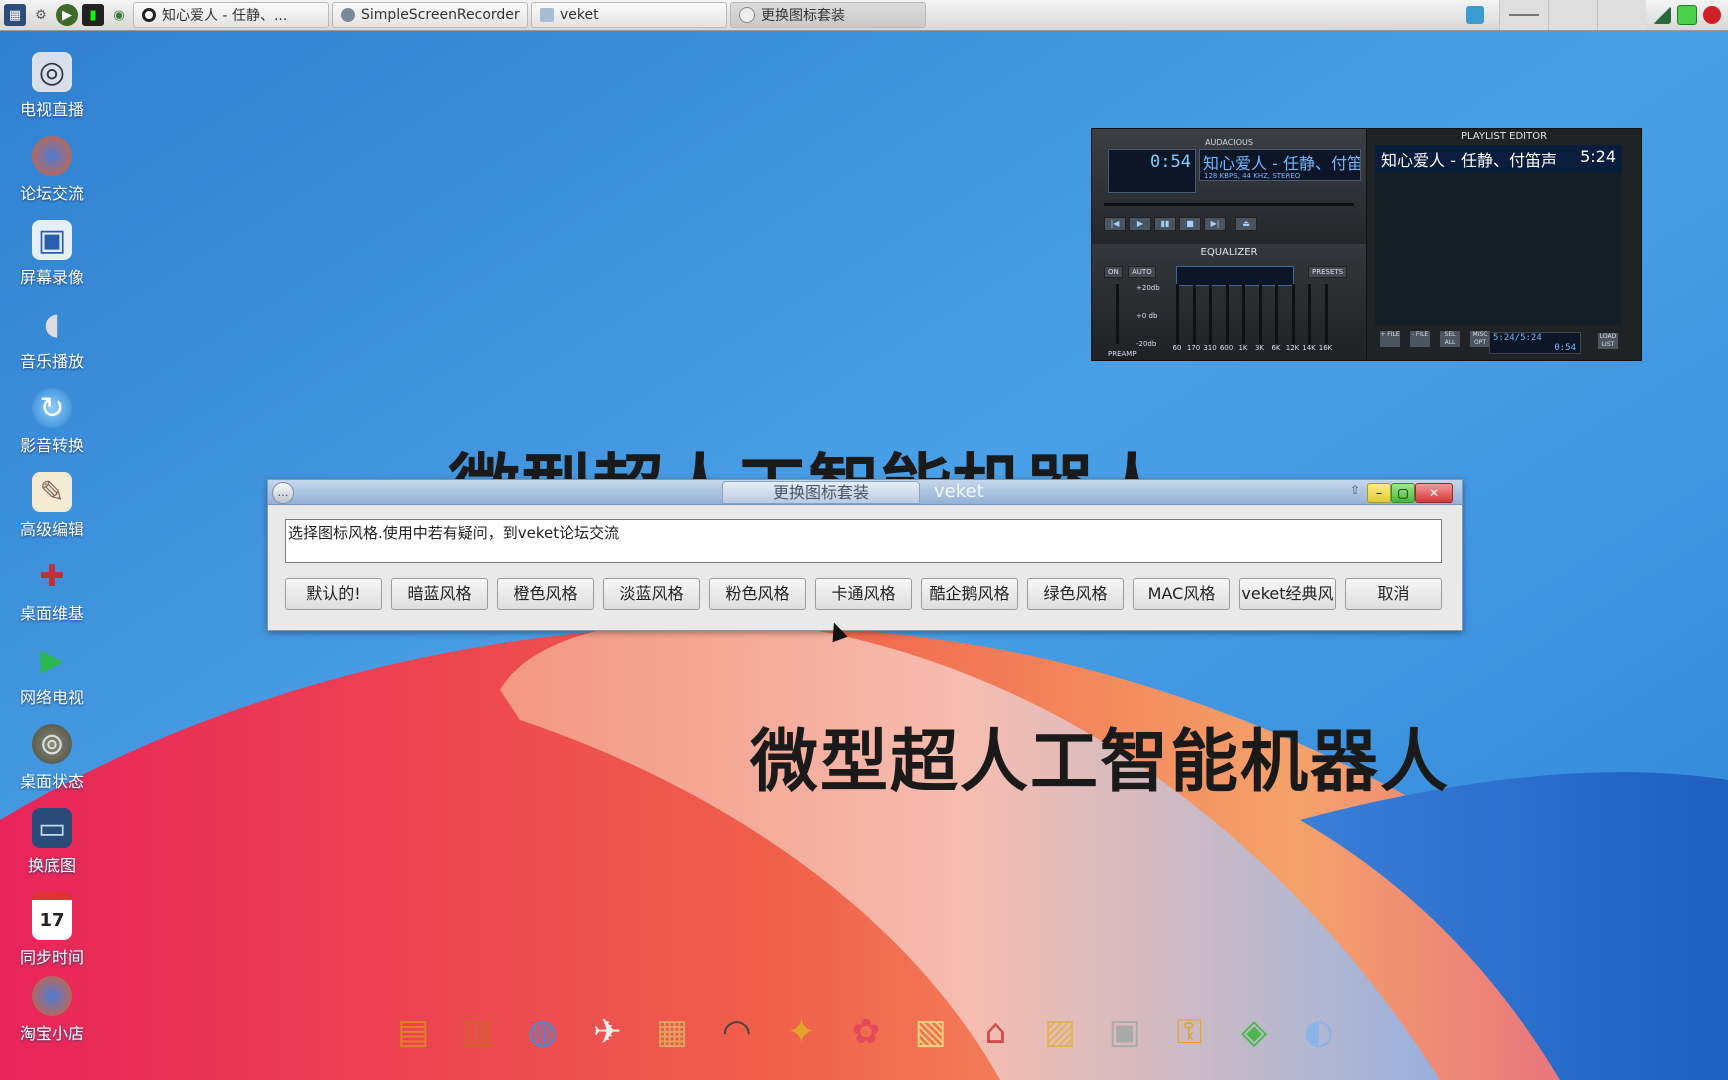  I want to click on playlist-total-time: 5:24/5:24, so click(1517, 338).